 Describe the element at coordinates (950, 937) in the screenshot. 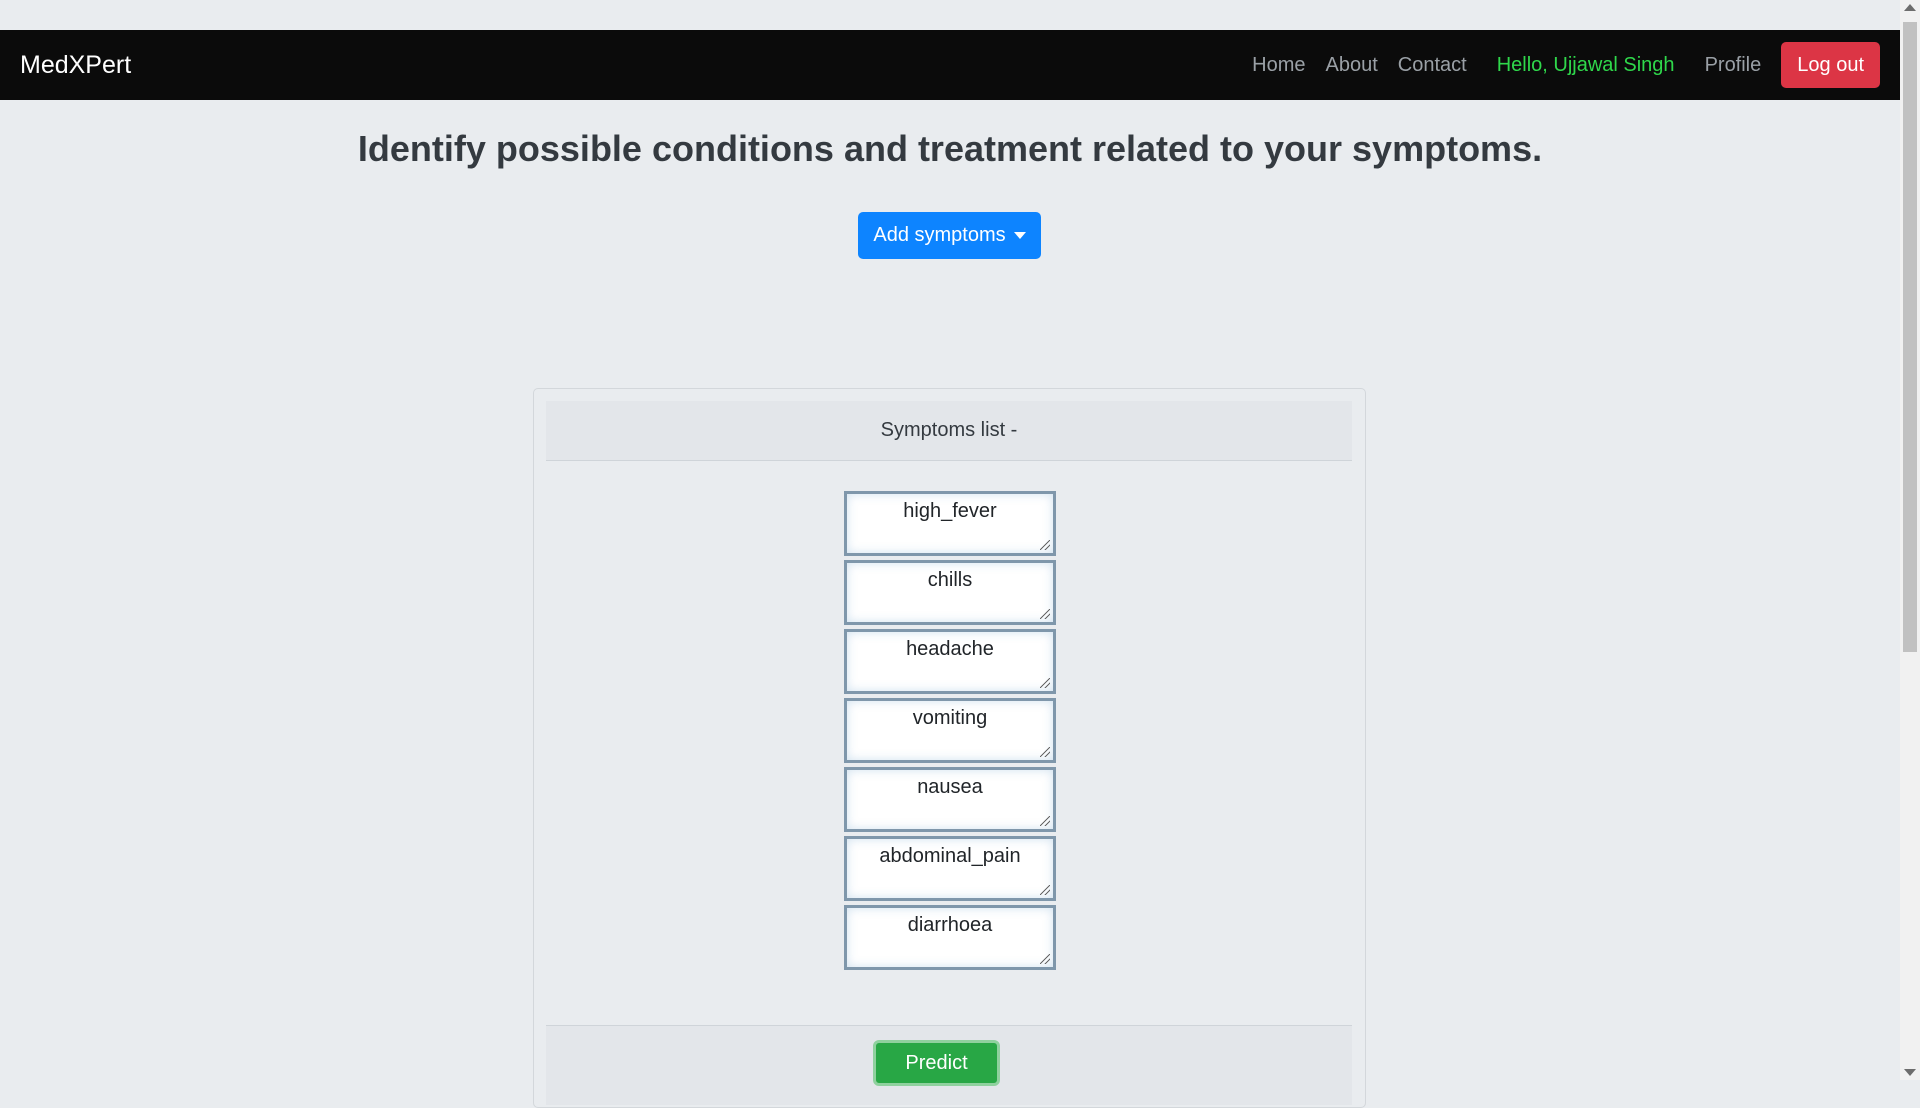

I see `symptom-field: diarrhoea` at that location.